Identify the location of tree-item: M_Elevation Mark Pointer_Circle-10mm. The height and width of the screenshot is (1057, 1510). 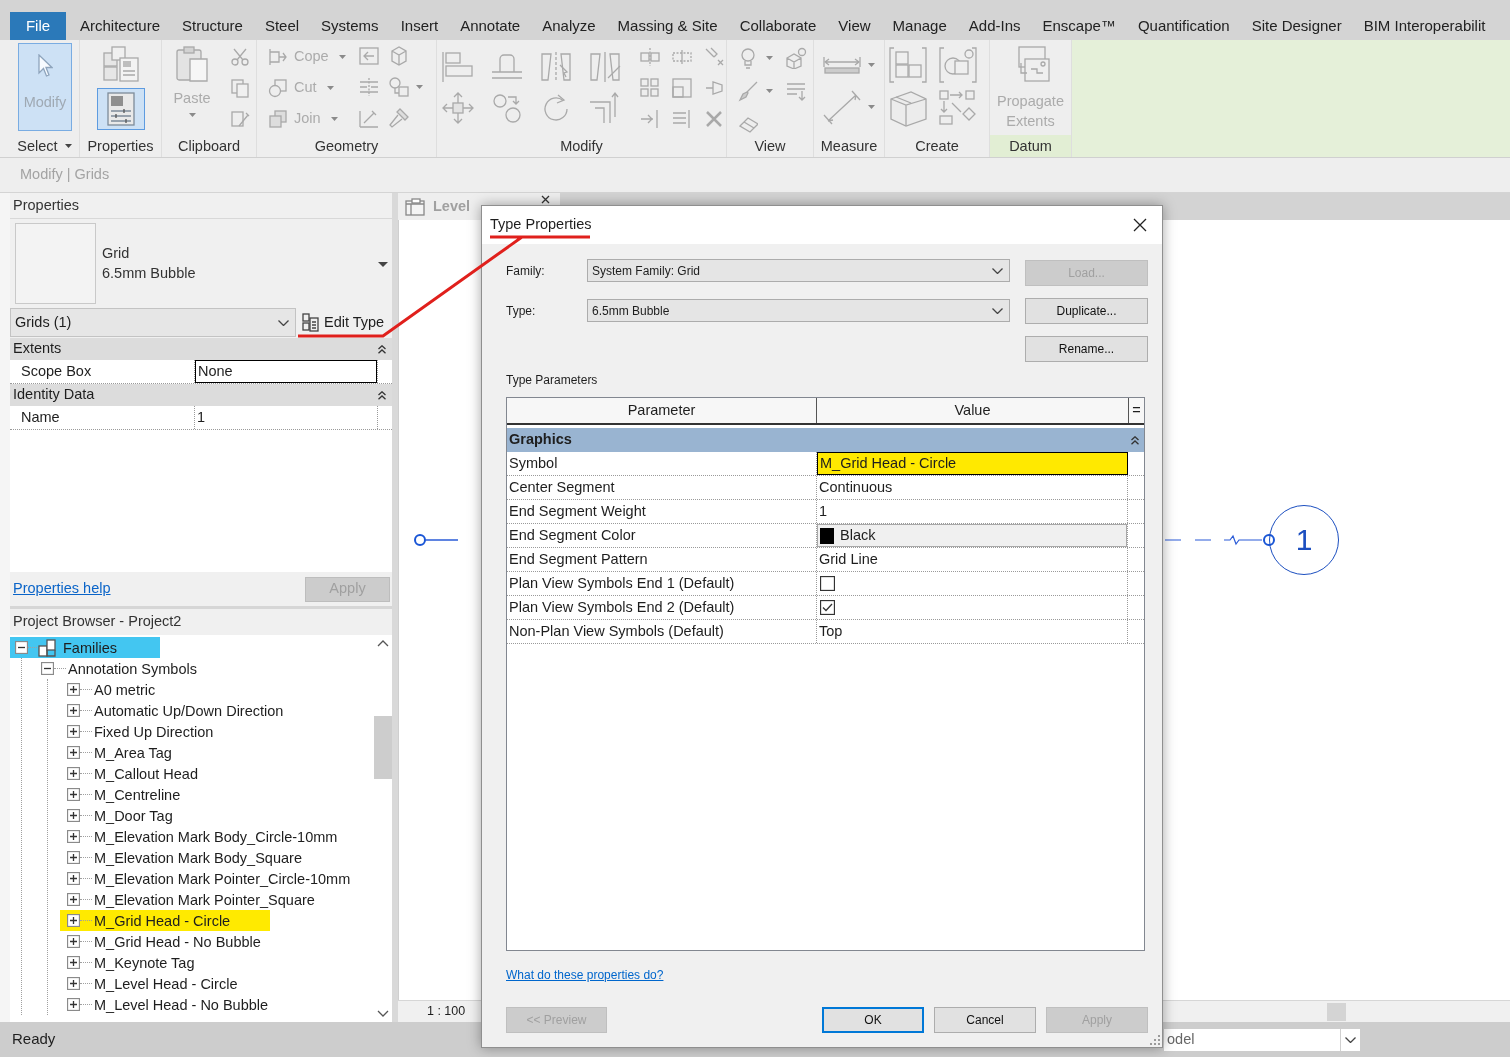
(222, 878).